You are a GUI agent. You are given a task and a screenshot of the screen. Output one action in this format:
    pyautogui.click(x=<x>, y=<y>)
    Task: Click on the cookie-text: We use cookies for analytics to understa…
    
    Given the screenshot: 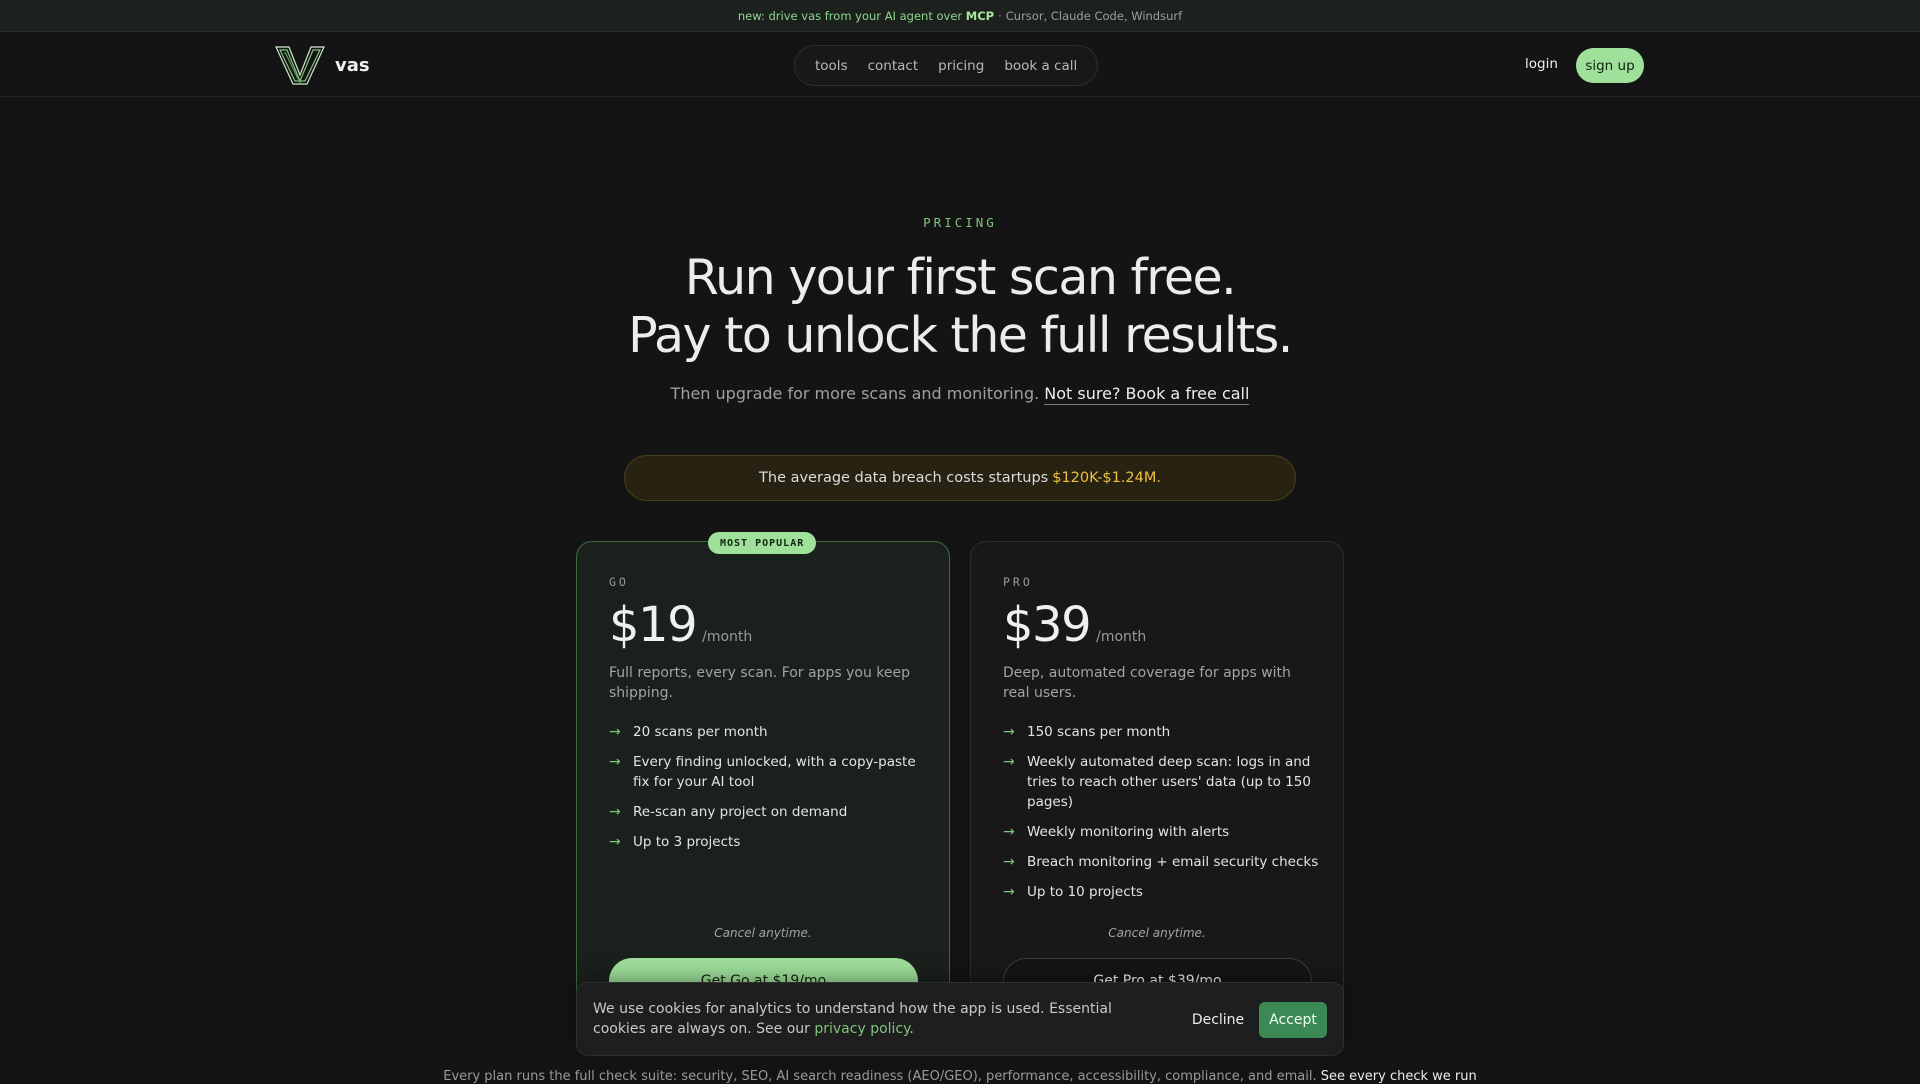 What is the action you would take?
    pyautogui.click(x=852, y=1019)
    